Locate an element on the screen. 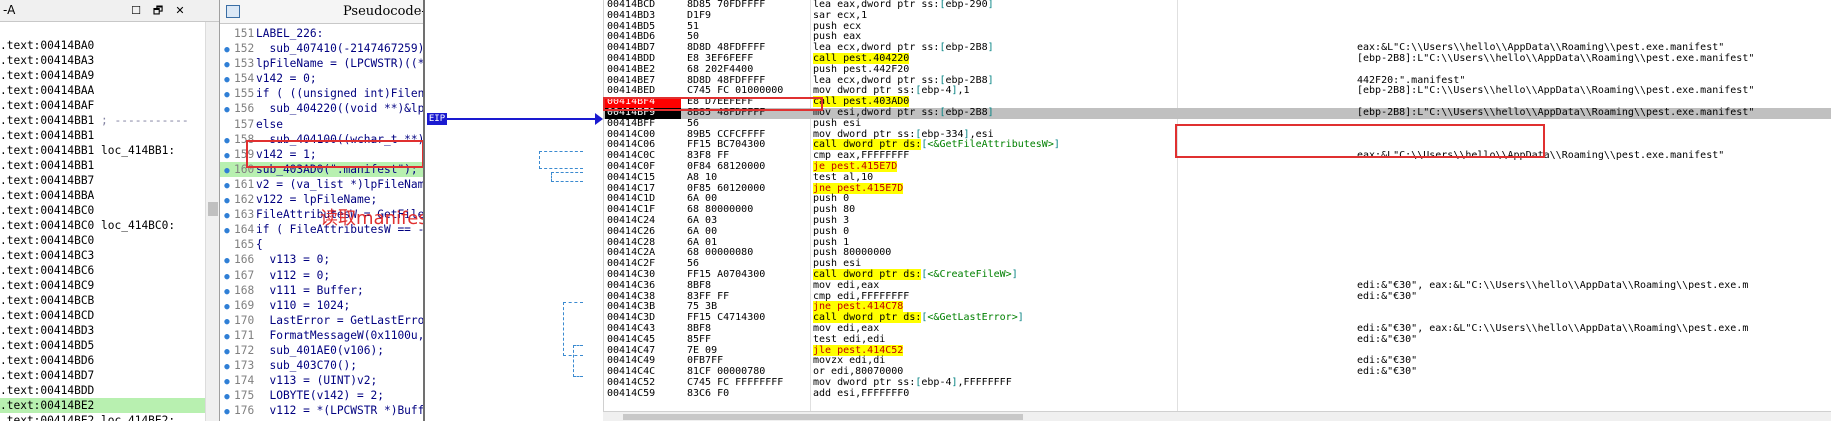  disasm-row: 00414C47 7E 09 jle pest.414C52 is located at coordinates (1217, 350).